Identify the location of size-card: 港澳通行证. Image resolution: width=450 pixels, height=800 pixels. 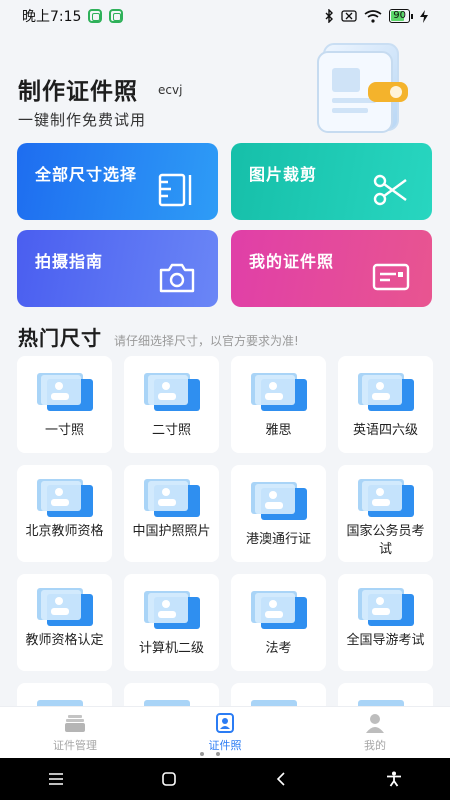
(278, 513).